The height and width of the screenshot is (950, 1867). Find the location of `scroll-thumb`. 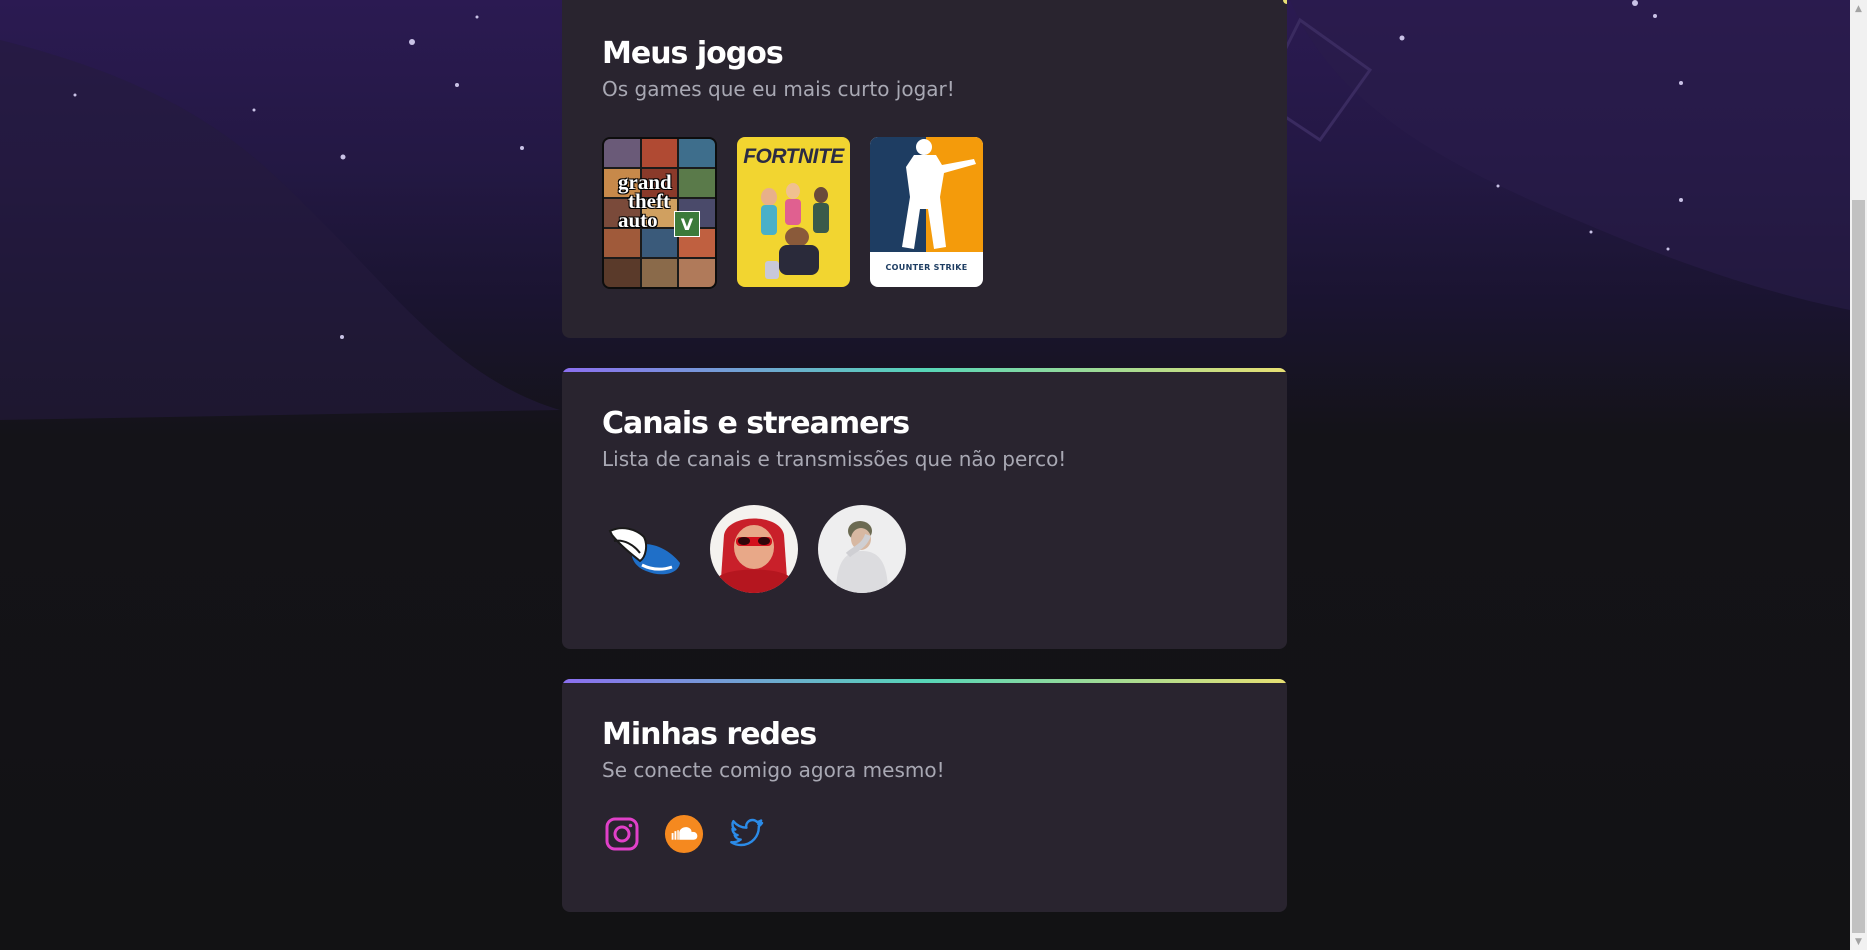

scroll-thumb is located at coordinates (1858, 566).